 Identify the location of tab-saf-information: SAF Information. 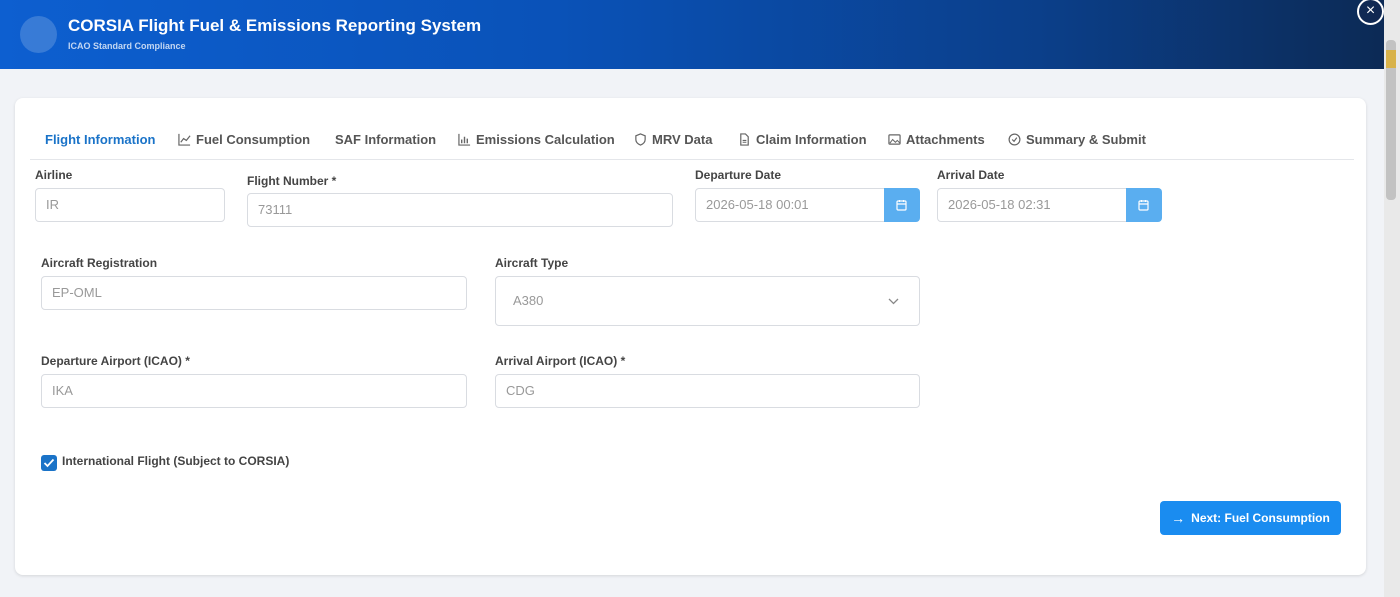
(385, 139).